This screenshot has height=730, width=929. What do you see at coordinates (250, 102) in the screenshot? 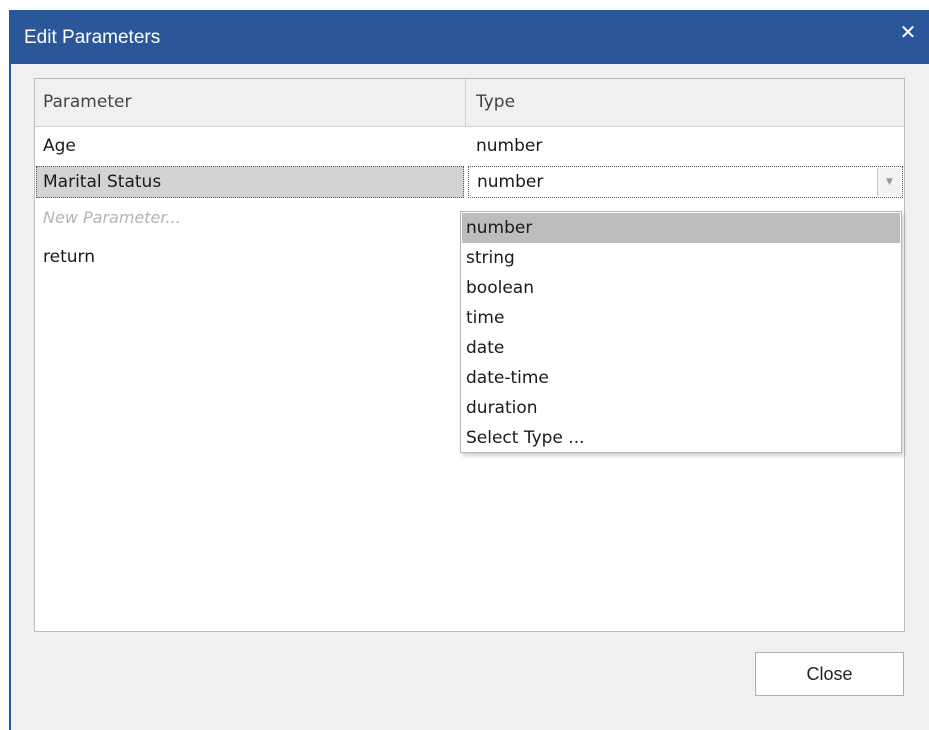
I see `column-header-parameter: Parameter` at bounding box center [250, 102].